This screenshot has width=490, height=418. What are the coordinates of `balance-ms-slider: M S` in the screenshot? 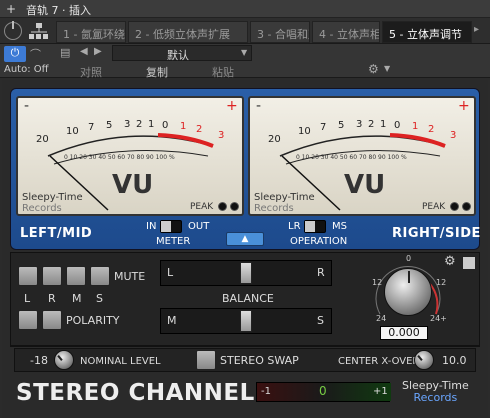 It's located at (246, 321).